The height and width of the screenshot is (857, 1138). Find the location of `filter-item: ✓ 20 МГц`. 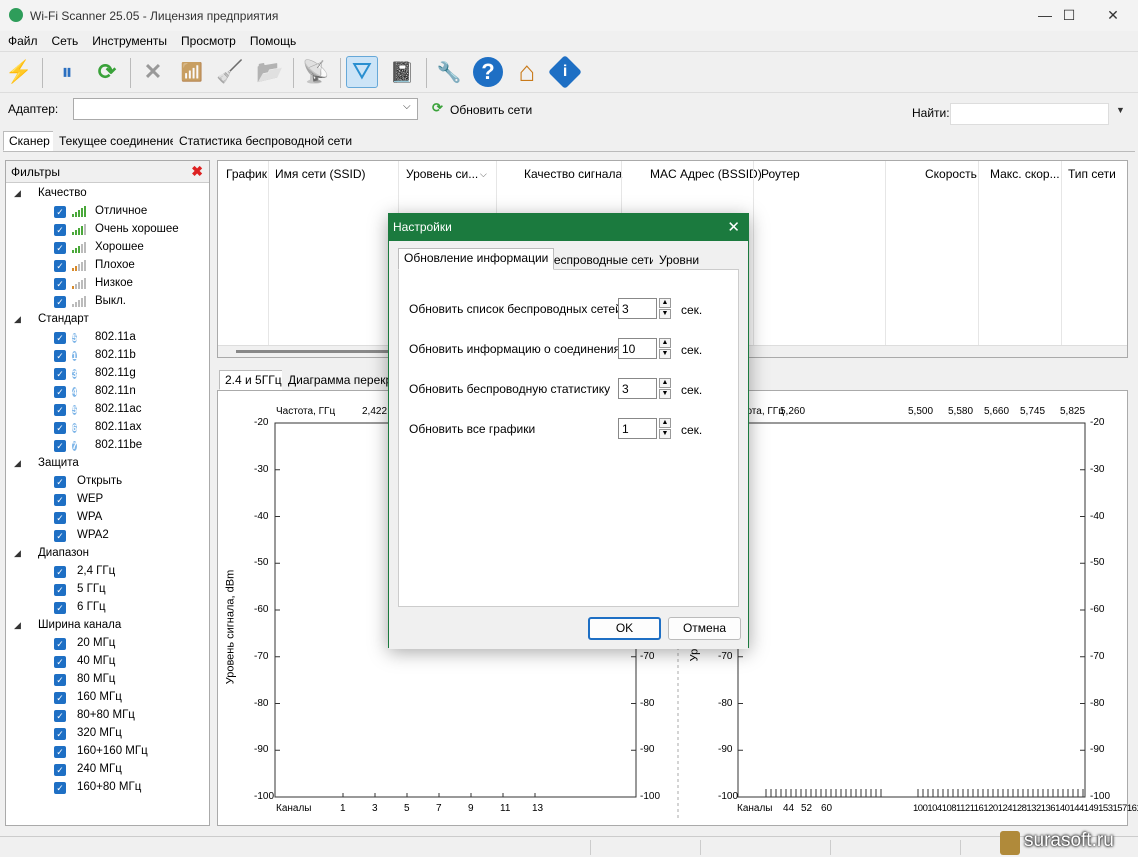

filter-item: ✓ 20 МГц is located at coordinates (107, 644).